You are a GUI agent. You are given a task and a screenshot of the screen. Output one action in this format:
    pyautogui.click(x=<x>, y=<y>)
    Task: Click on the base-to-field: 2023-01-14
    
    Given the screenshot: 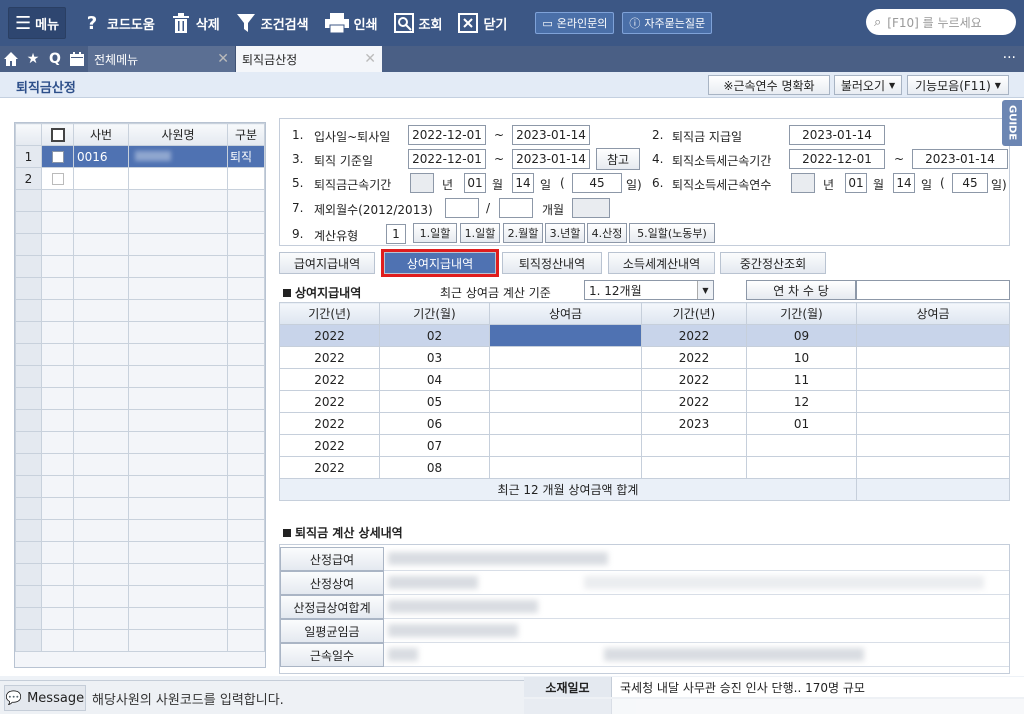 What is the action you would take?
    pyautogui.click(x=551, y=159)
    